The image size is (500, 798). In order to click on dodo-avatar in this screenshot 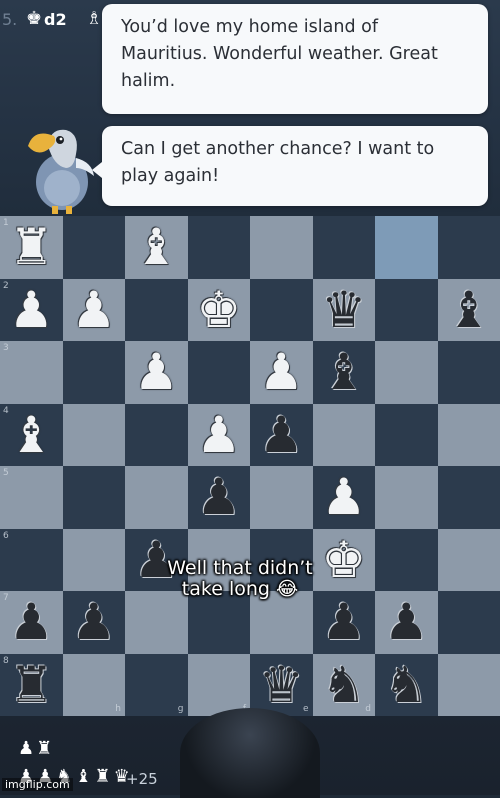, I will do `click(61, 160)`.